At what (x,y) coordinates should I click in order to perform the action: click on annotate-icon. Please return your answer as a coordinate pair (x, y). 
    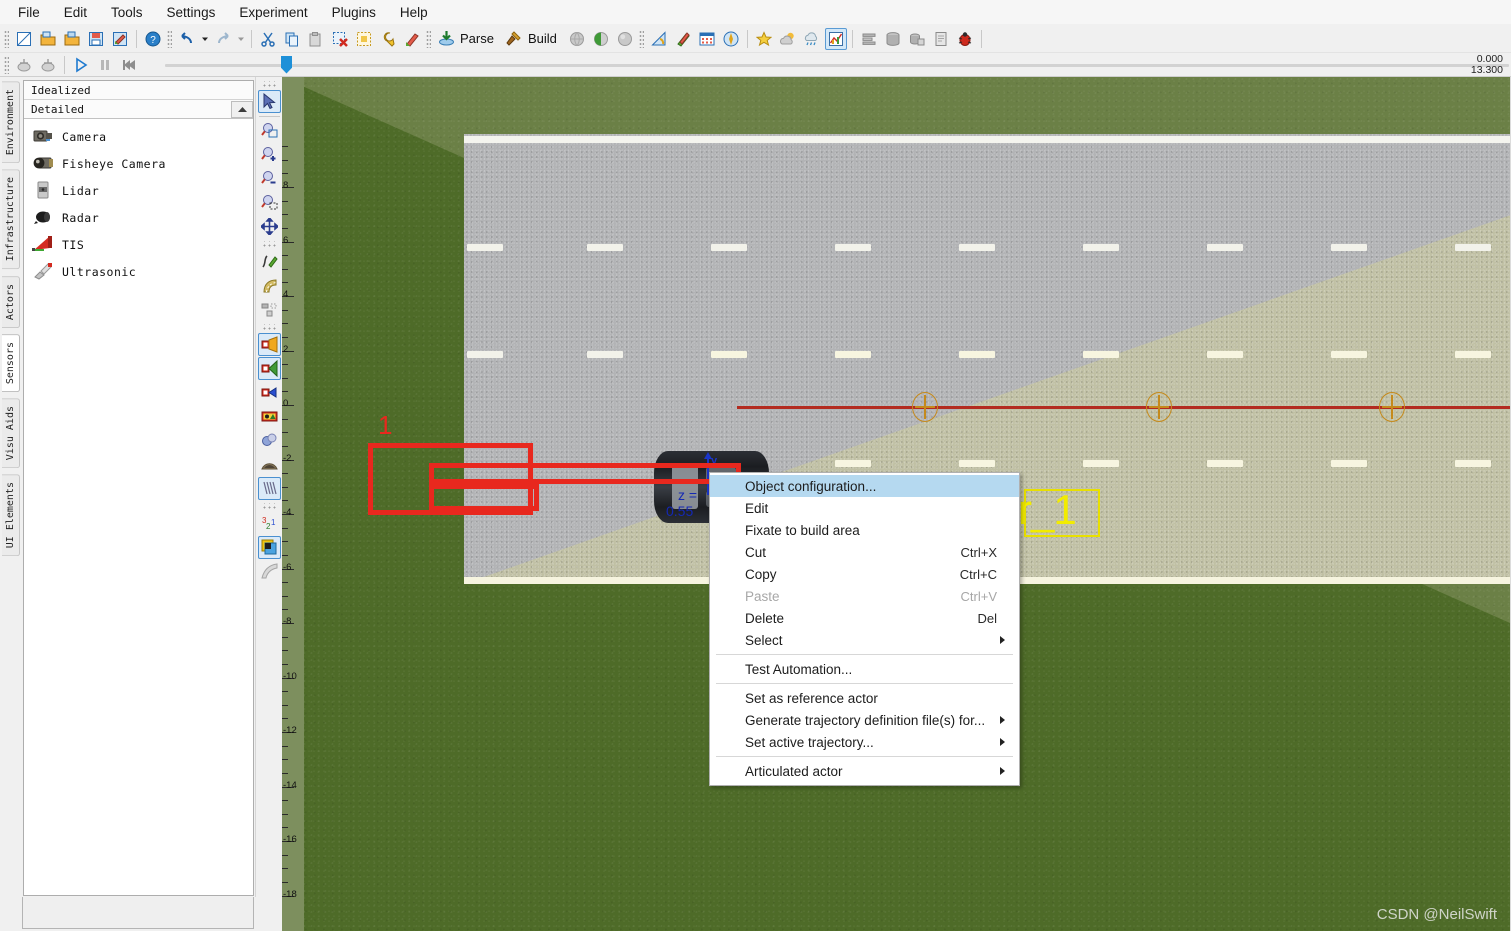
    Looking at the image, I should click on (683, 39).